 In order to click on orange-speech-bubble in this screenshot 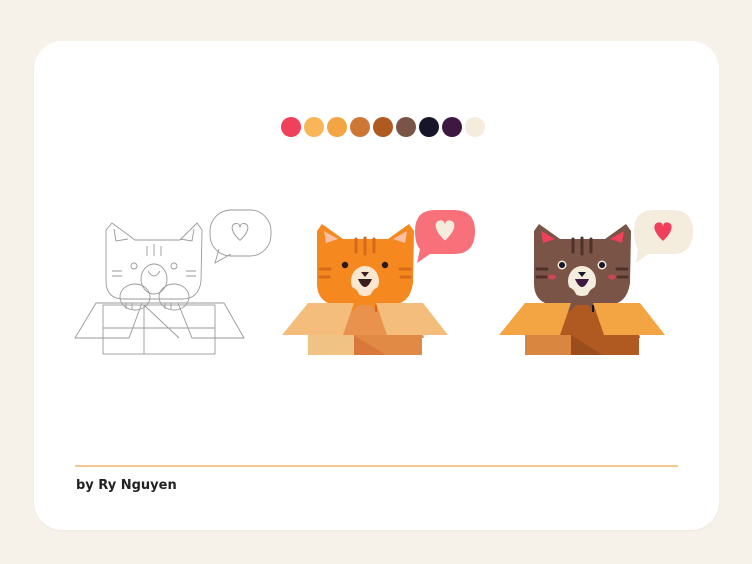, I will do `click(445, 236)`.